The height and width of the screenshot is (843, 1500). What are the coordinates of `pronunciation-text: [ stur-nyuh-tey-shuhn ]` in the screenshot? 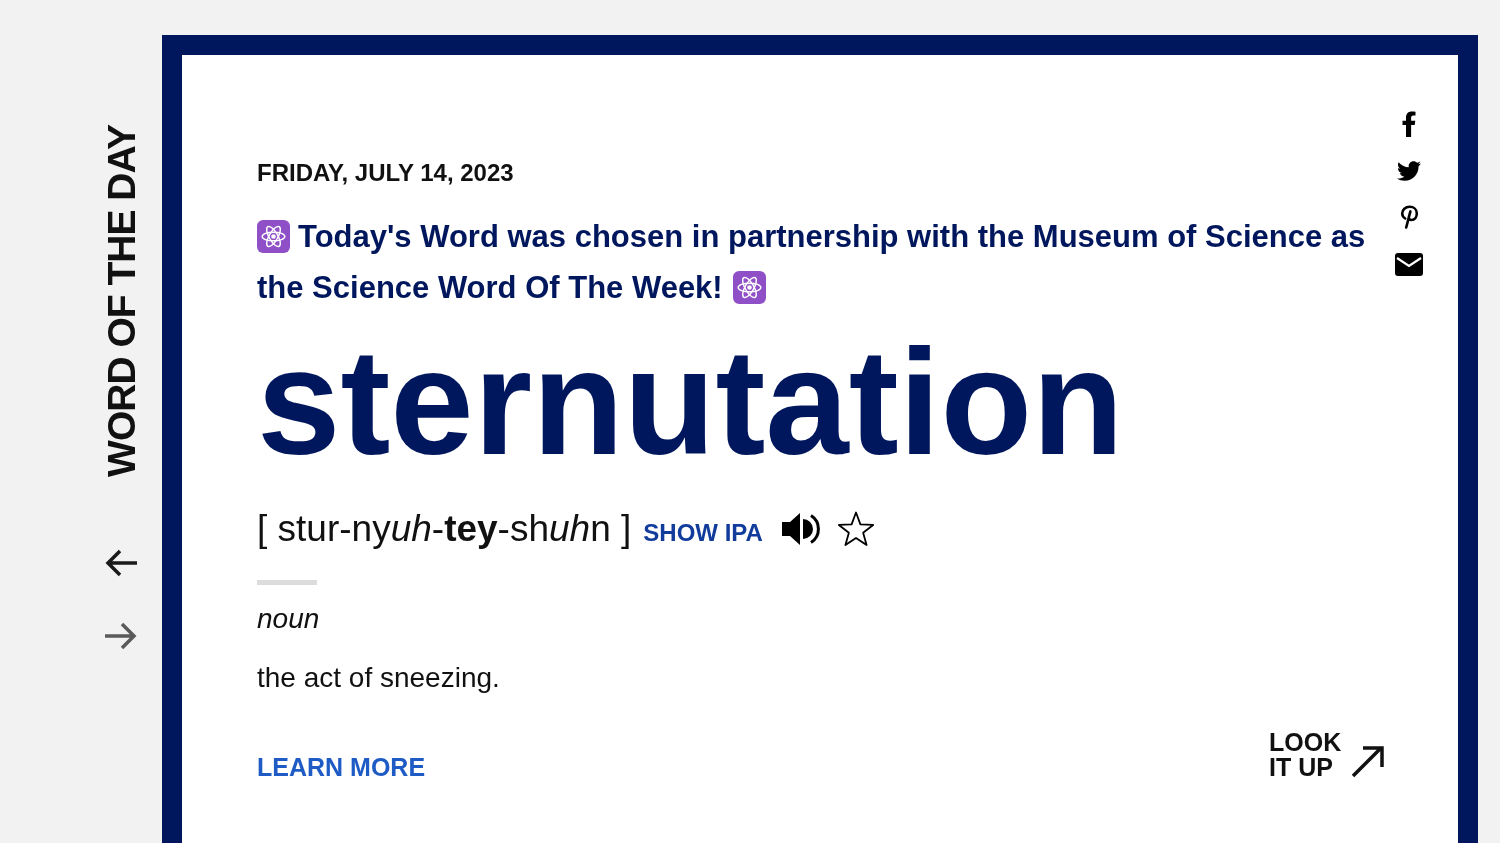 It's located at (444, 529).